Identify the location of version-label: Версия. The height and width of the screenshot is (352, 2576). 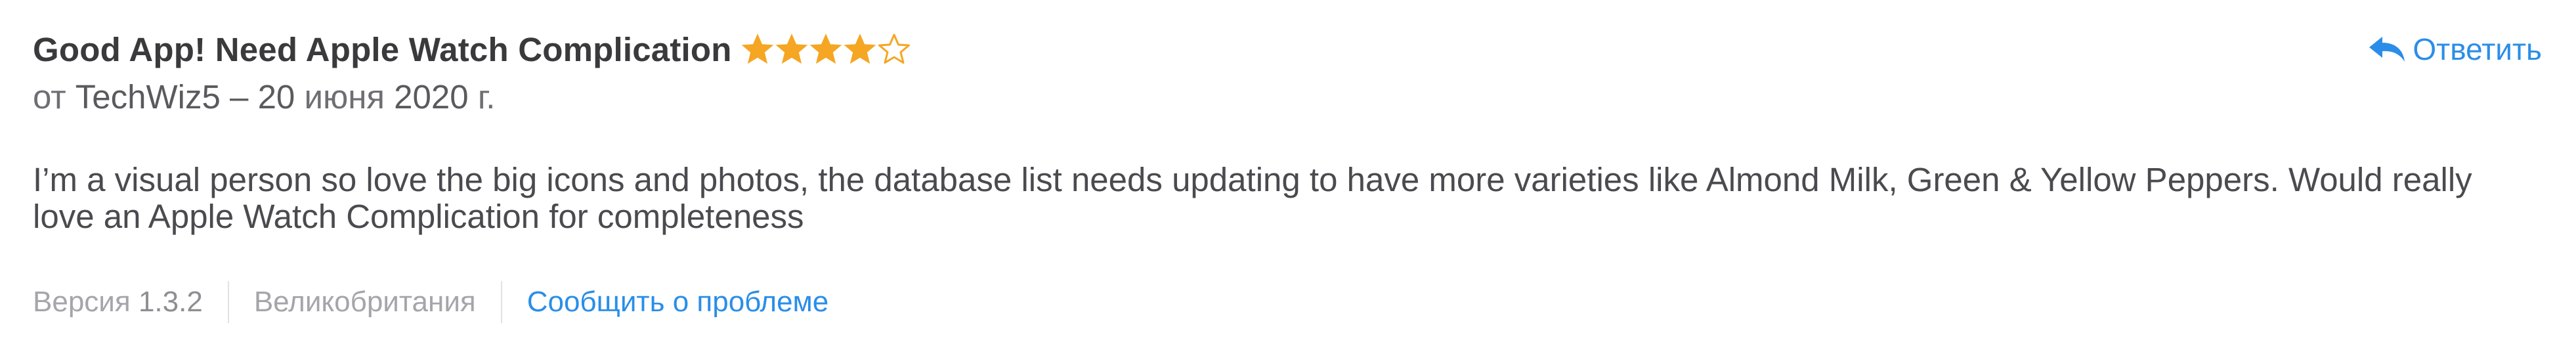
(82, 302).